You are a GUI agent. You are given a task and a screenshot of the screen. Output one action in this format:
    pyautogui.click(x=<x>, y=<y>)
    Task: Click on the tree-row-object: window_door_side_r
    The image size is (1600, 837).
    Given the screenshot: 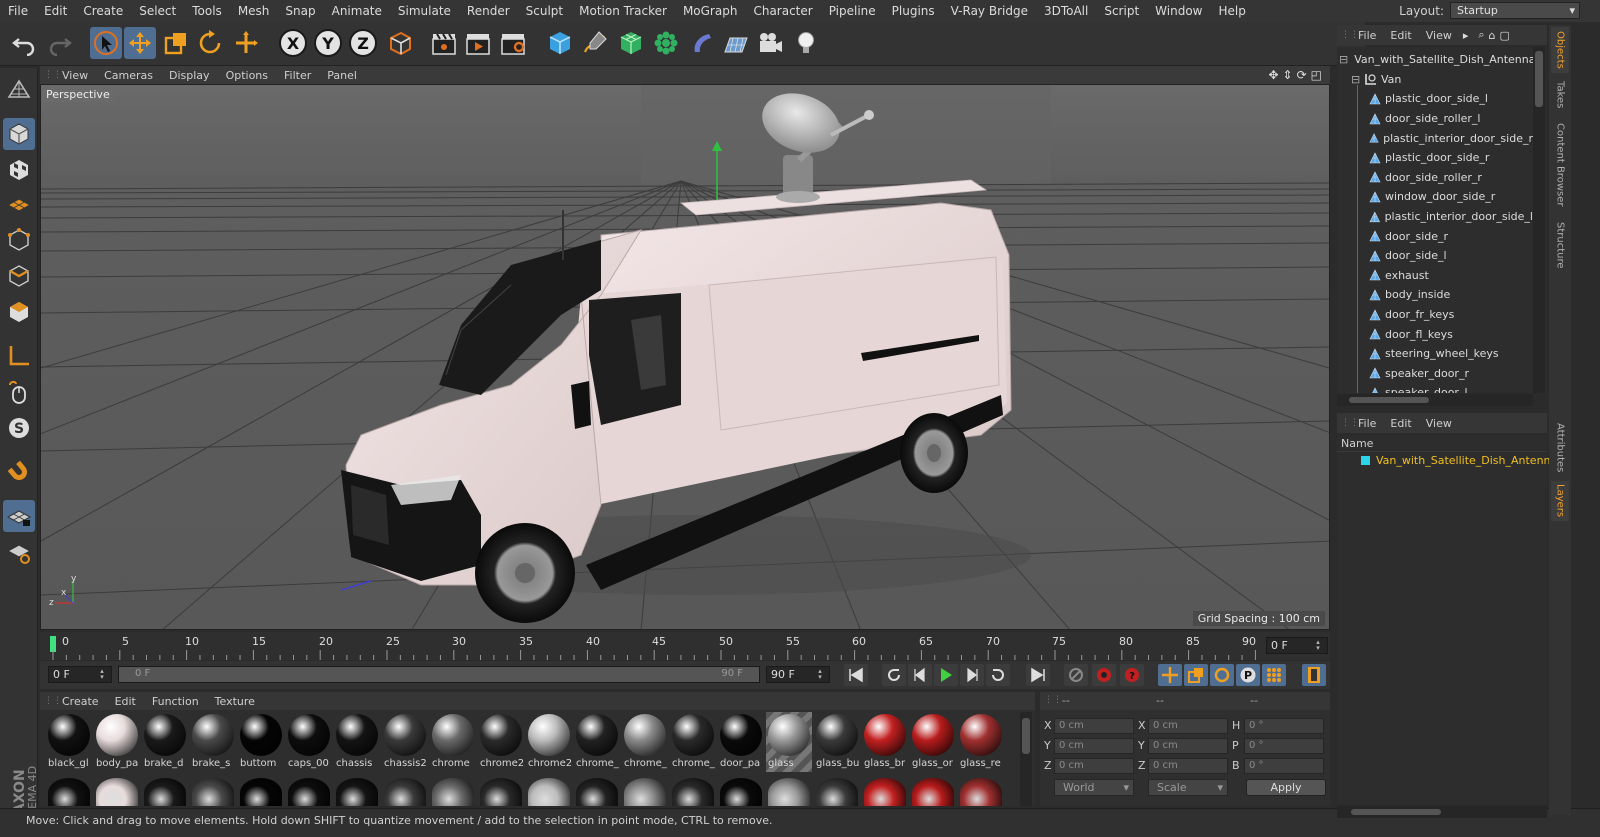 What is the action you would take?
    pyautogui.click(x=1435, y=197)
    